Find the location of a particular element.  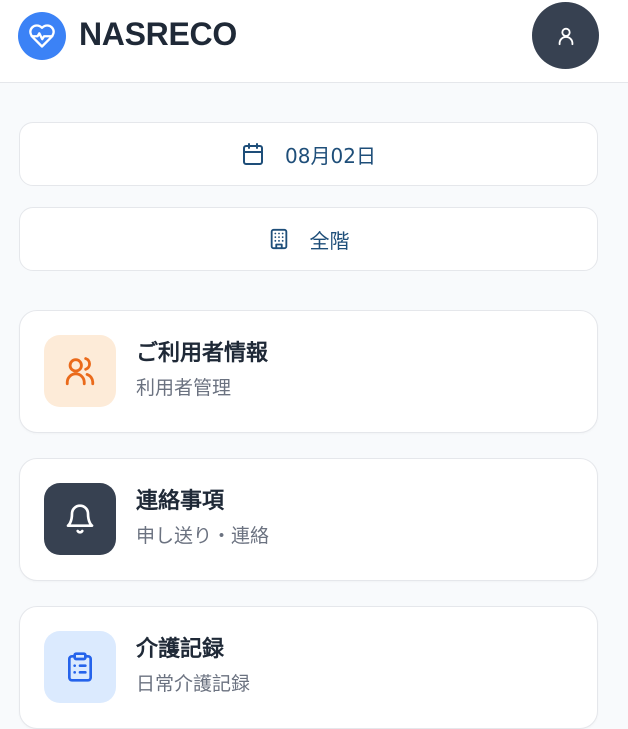

heart-pulse-icon is located at coordinates (42, 36).